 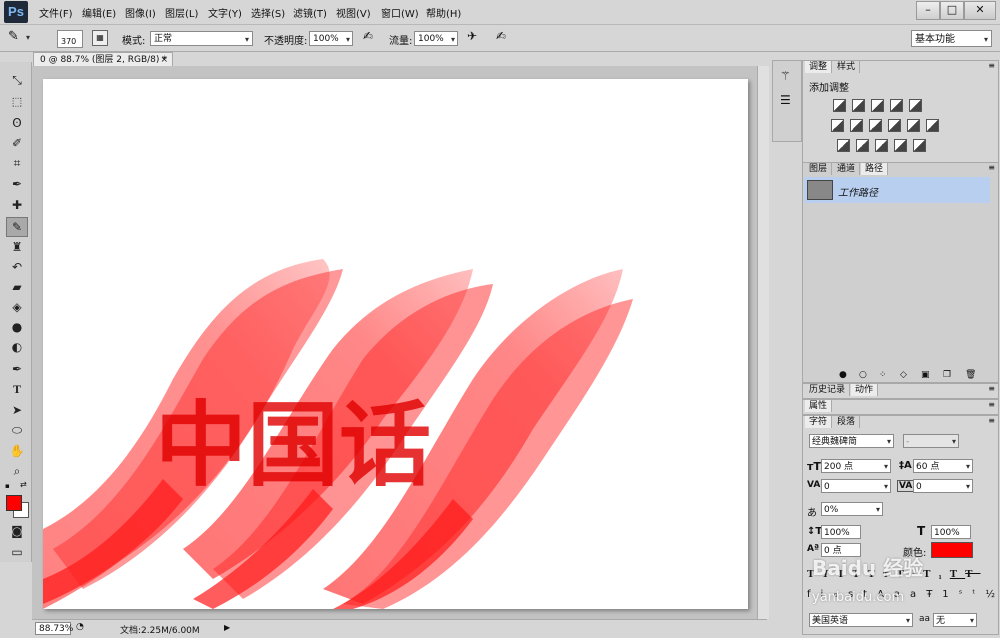 I want to click on load-selection-icon: ⁘, so click(x=883, y=375).